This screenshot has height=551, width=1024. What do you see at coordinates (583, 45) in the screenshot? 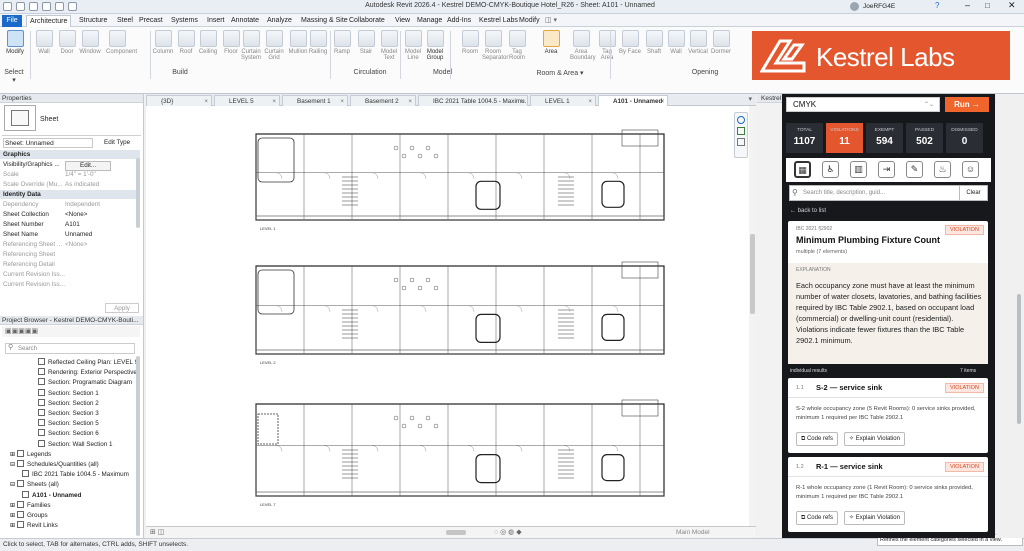
I see `tool-area-boundary-button: Area Boundary` at bounding box center [583, 45].